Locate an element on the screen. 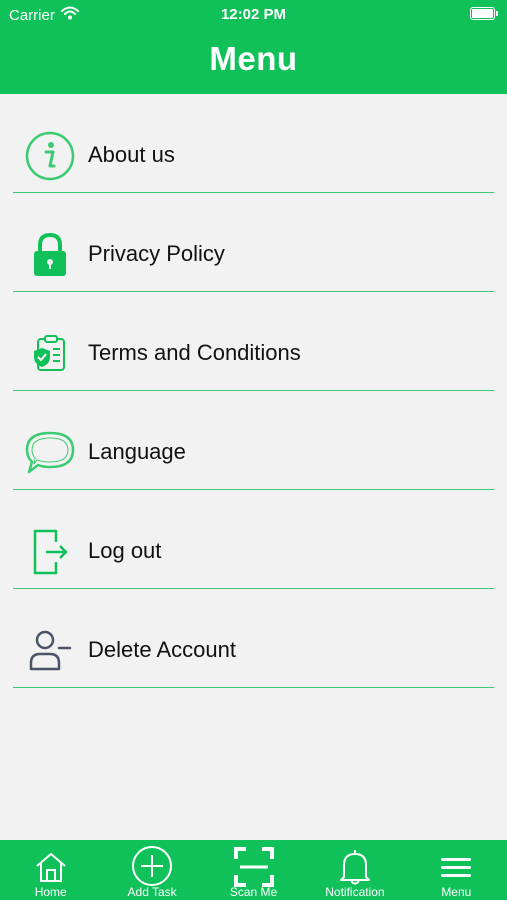 The image size is (507, 900). tab-notification: Notification is located at coordinates (354, 870).